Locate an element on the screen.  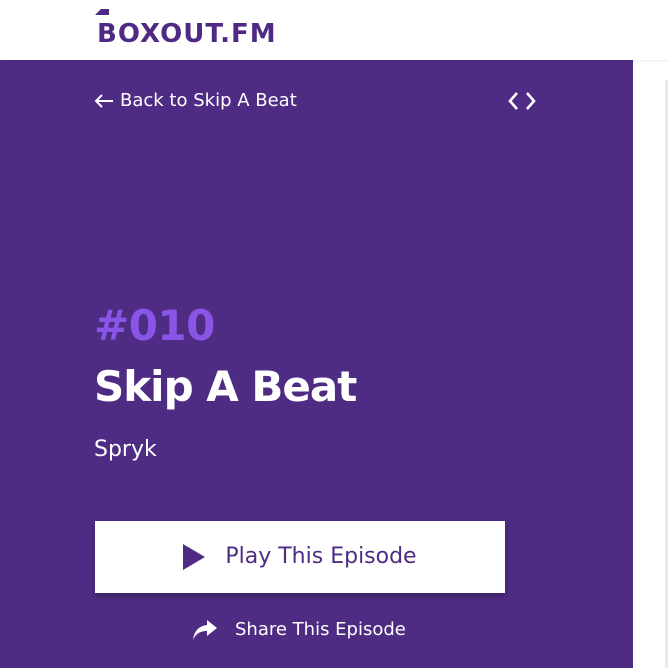
play-episode-button: Play This Episode is located at coordinates (300, 557).